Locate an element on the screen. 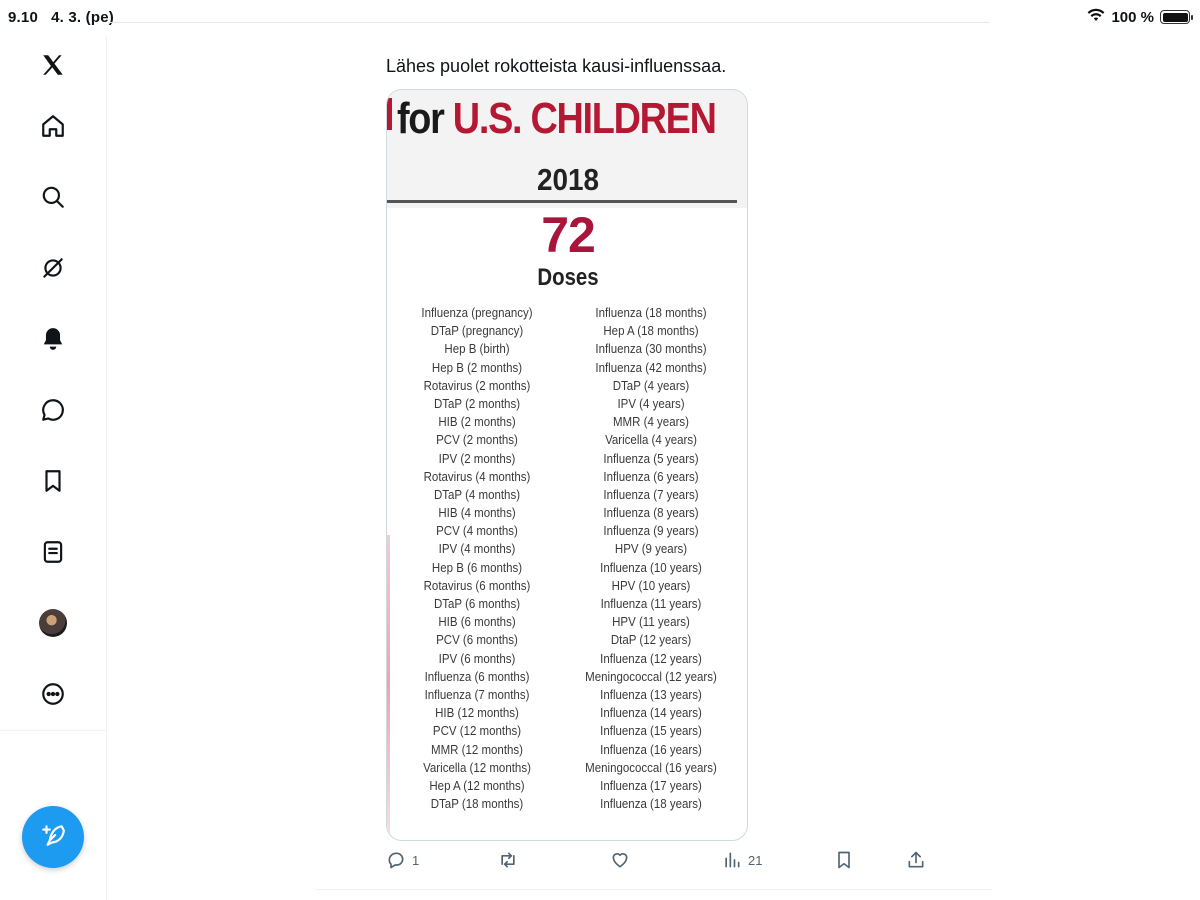  dose-item: Influenza (13 years) is located at coordinates (651, 694).